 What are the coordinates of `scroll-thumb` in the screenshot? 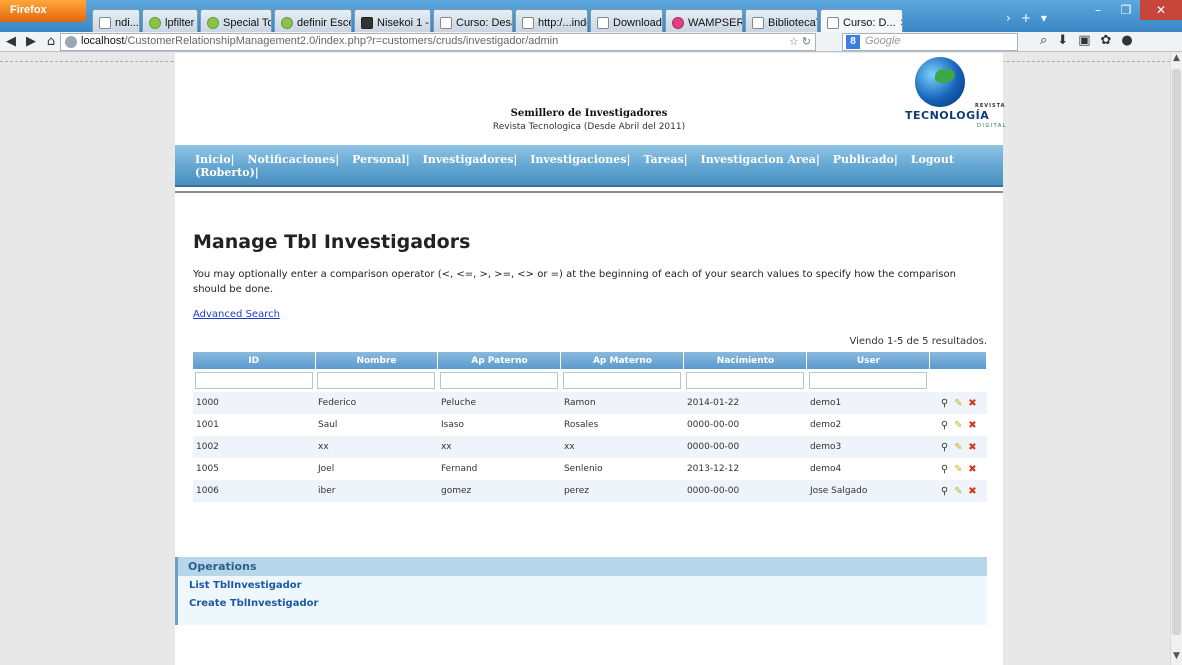 It's located at (1176, 352).